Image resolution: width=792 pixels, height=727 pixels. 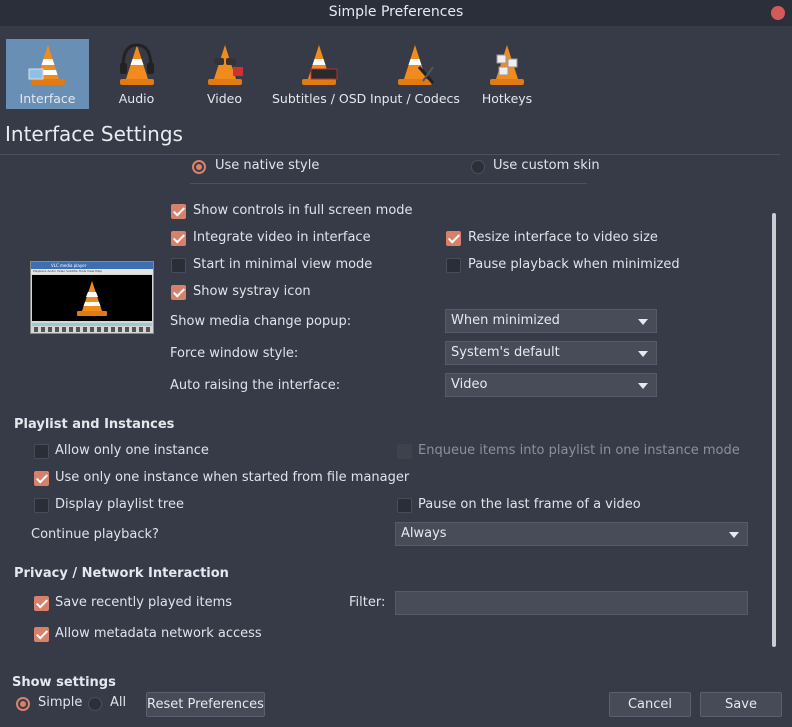 I want to click on media-popup-label: Show media change popup:, so click(x=261, y=321).